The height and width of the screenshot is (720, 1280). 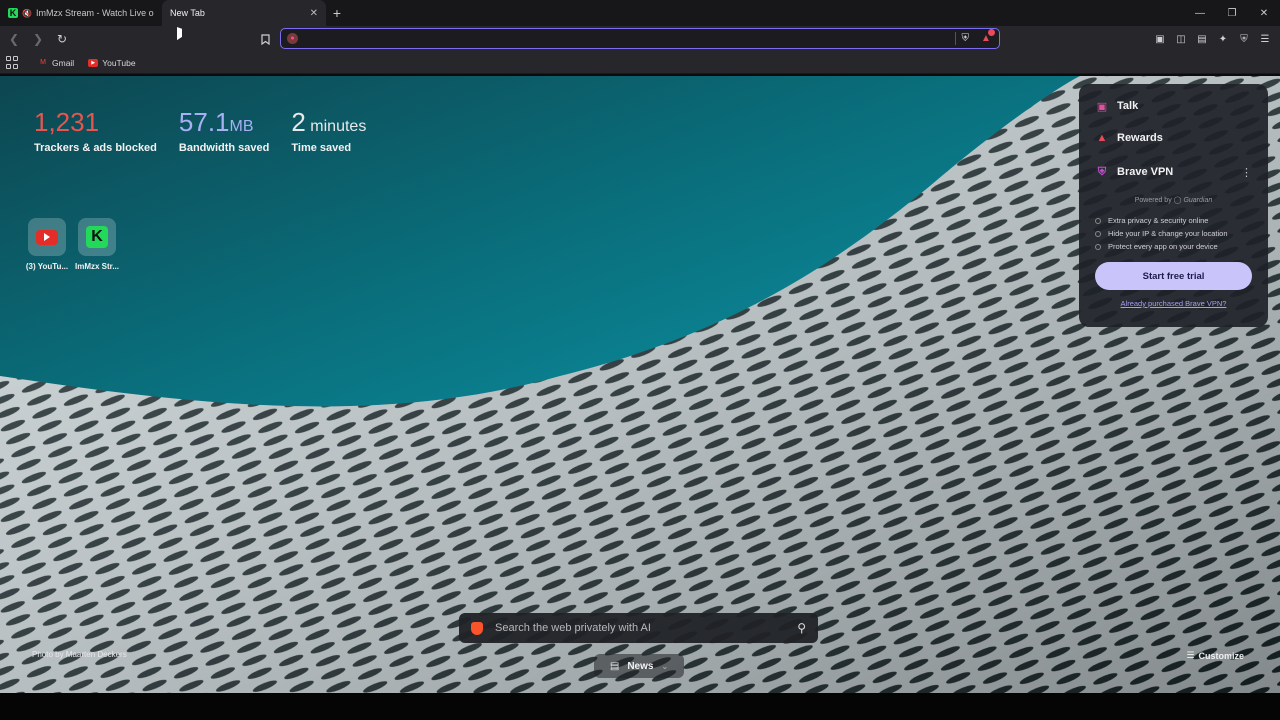 I want to click on brave-rewards-icon: ▲, so click(x=987, y=37).